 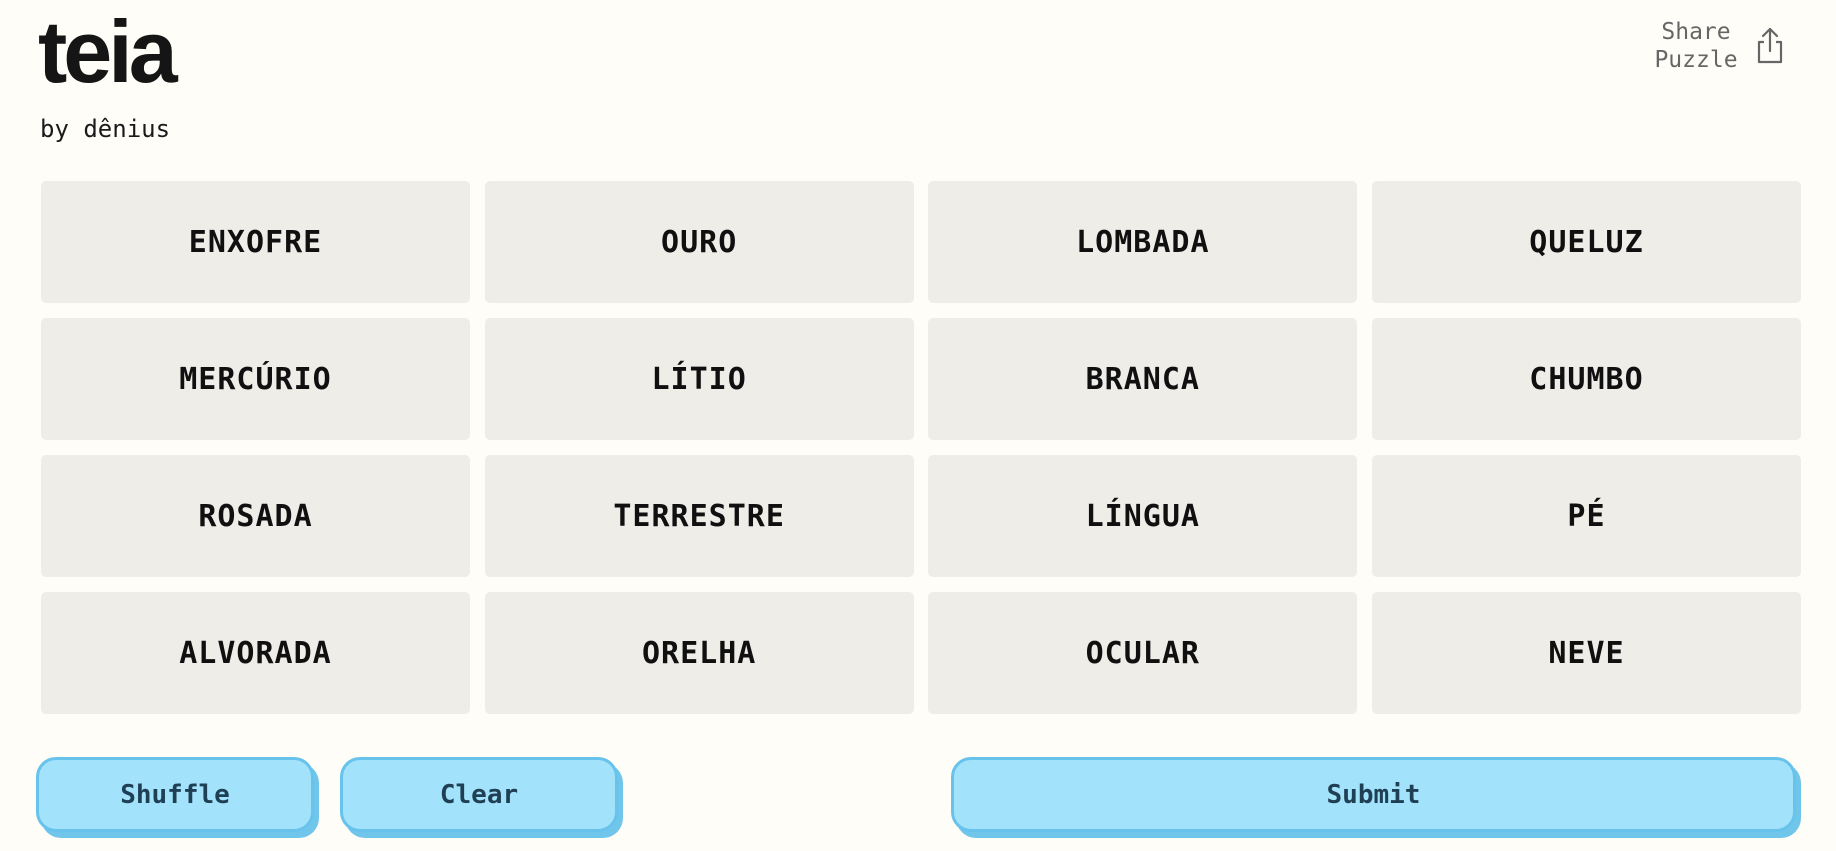 I want to click on word-tile: NEVE, so click(x=1586, y=653).